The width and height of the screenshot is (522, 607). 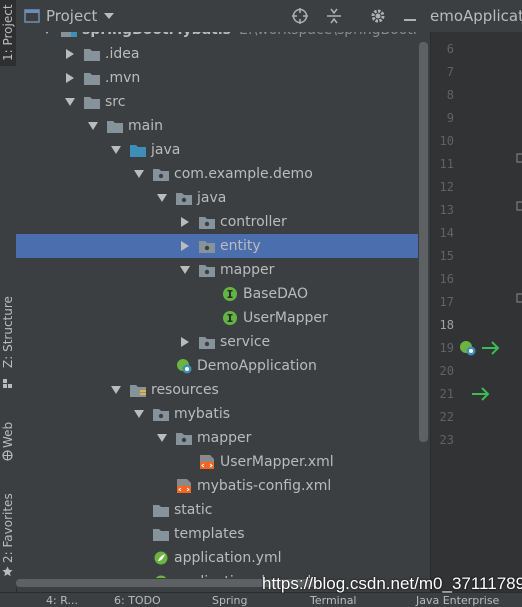 I want to click on tree-node-label: DemoApplication, so click(x=257, y=366).